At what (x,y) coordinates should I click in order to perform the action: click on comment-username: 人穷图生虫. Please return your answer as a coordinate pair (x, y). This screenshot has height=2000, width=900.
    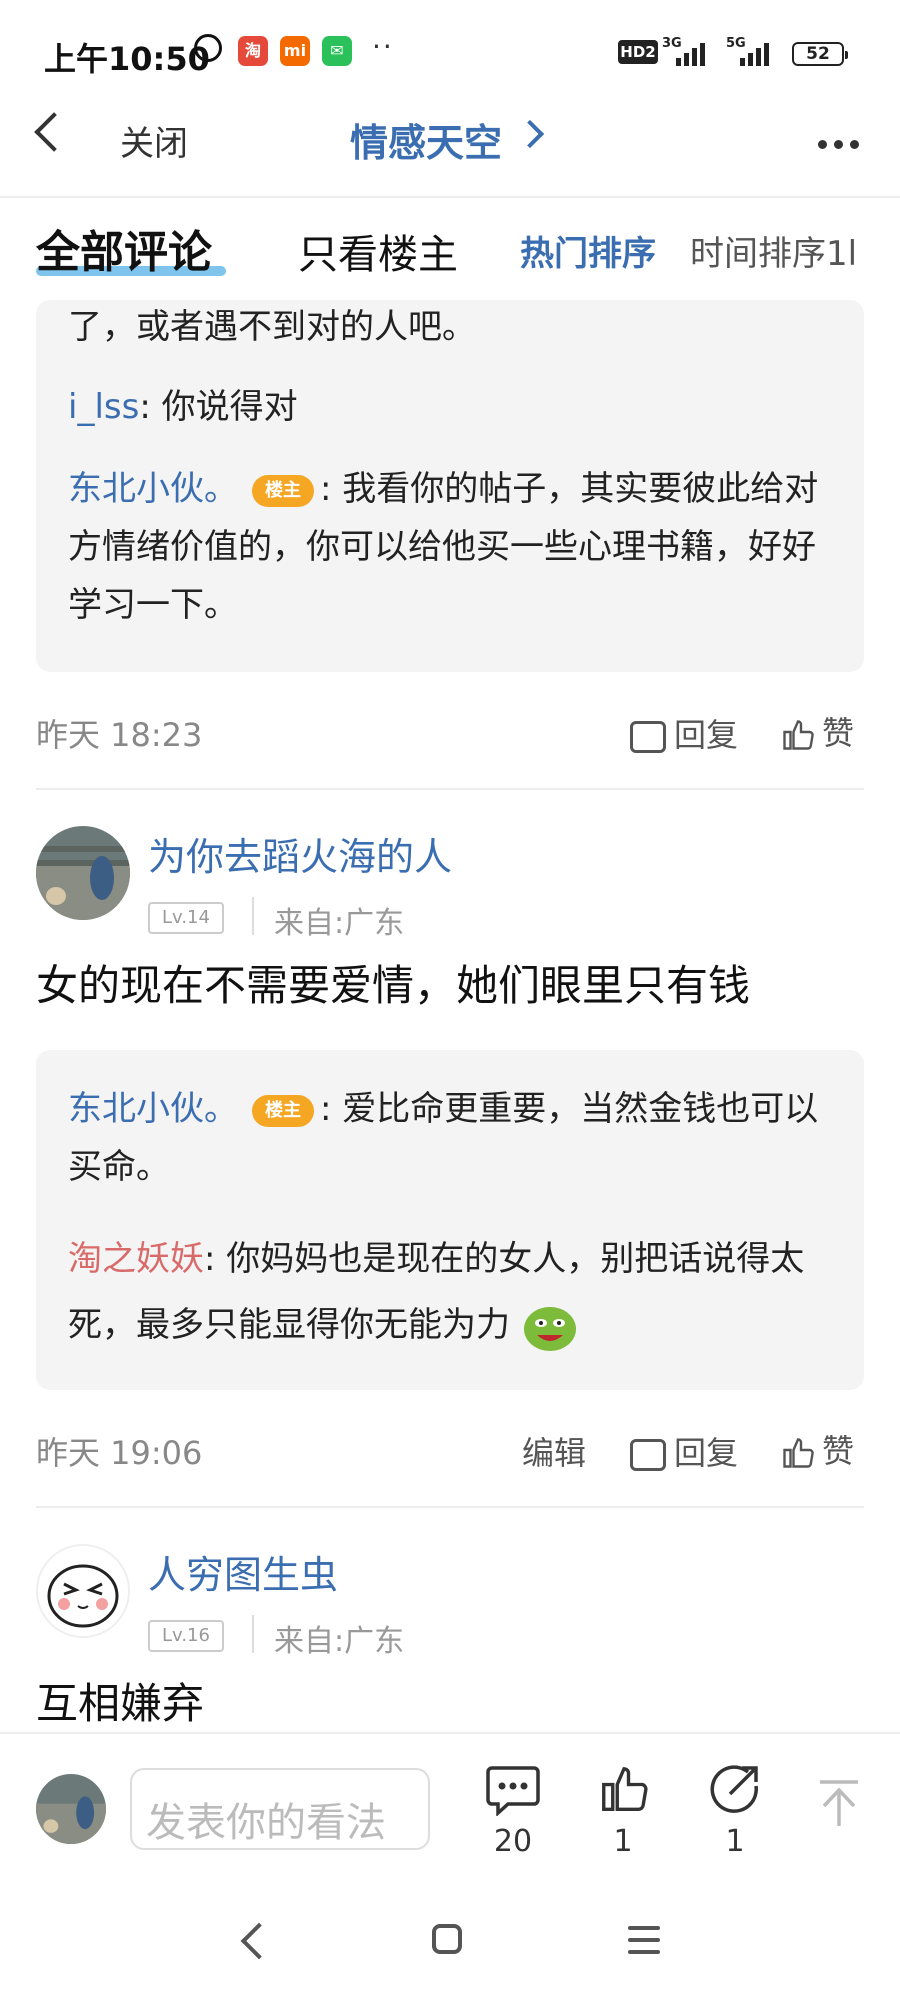
    Looking at the image, I should click on (243, 1571).